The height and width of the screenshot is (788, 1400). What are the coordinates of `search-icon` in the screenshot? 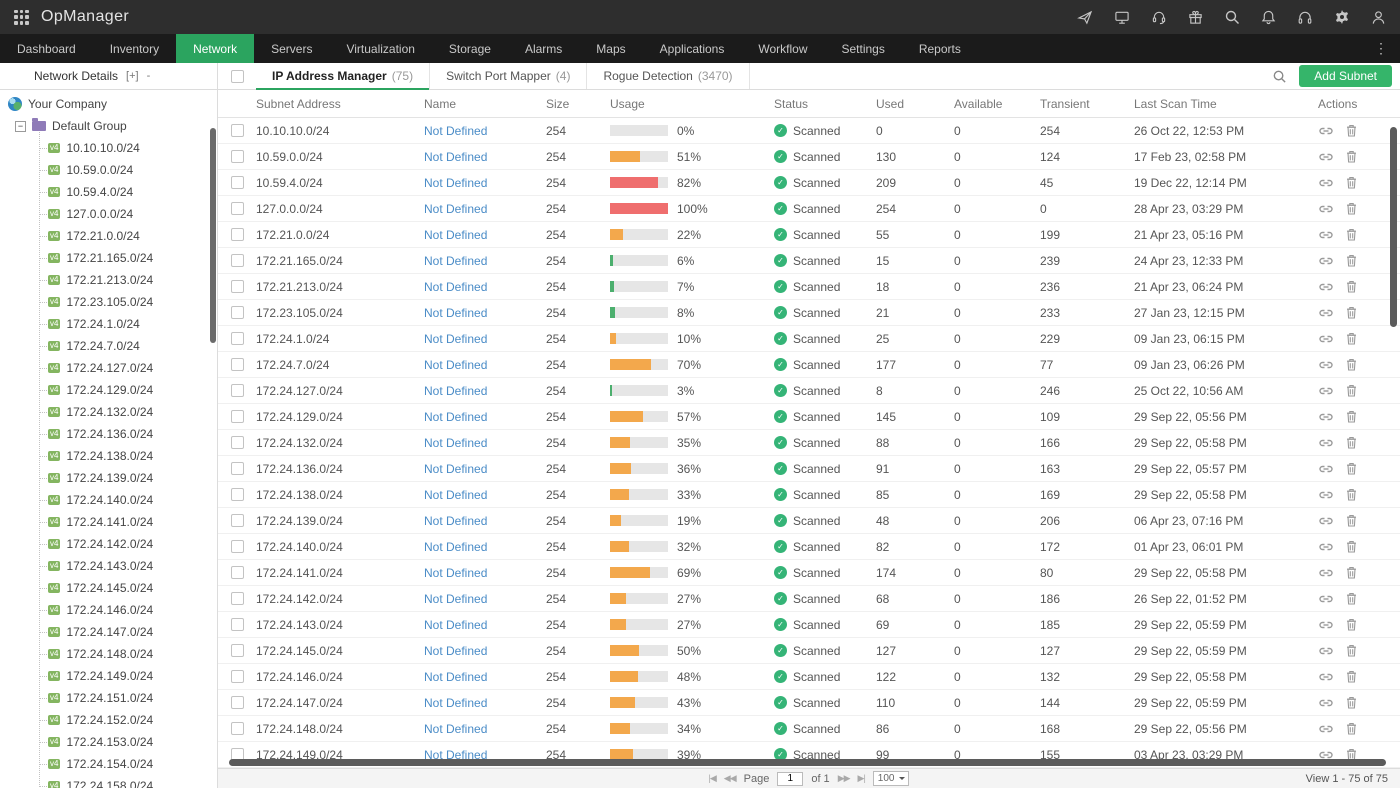 It's located at (1232, 17).